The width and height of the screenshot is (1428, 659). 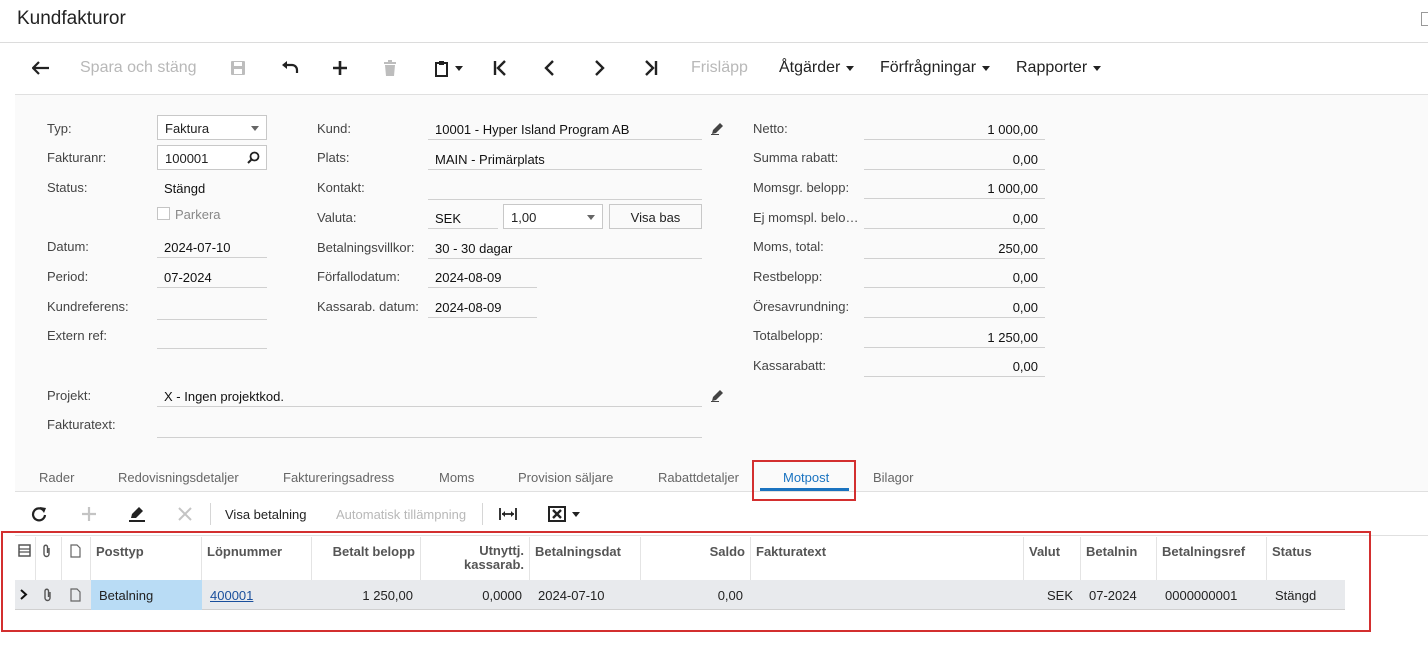 What do you see at coordinates (565, 157) in the screenshot?
I see `location-field: MAIN - Primärplats` at bounding box center [565, 157].